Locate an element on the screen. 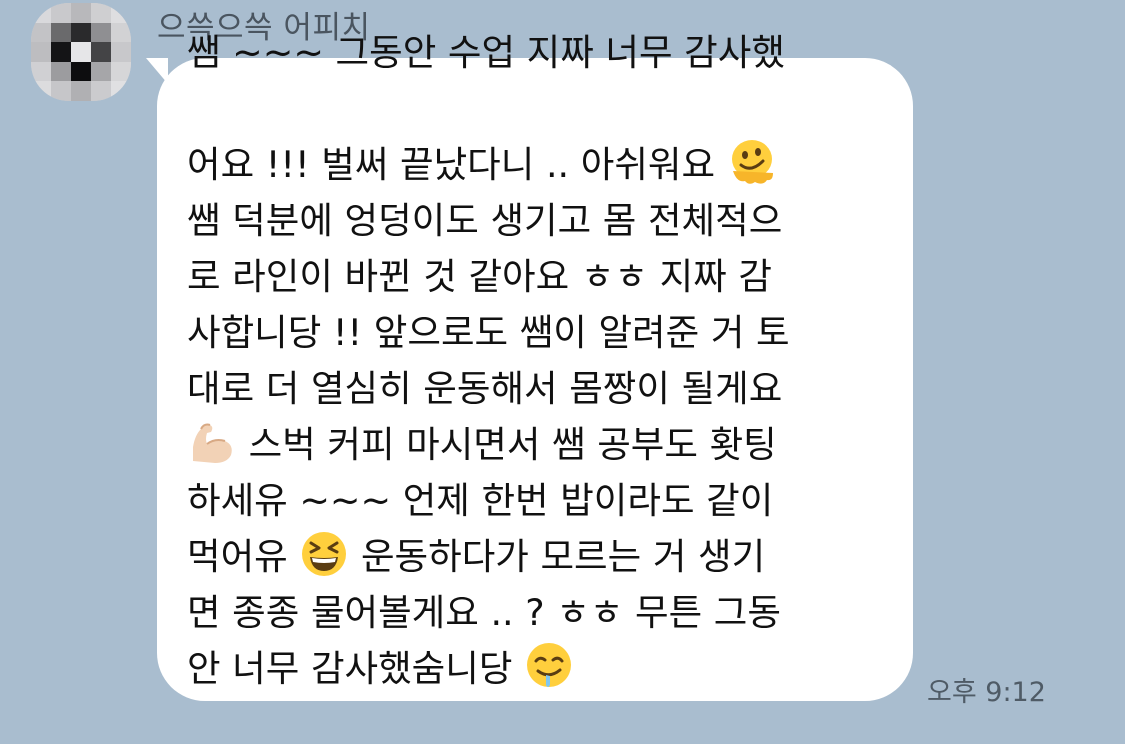  message-text: 안 너무 감사했숨니당 is located at coordinates (350, 668).